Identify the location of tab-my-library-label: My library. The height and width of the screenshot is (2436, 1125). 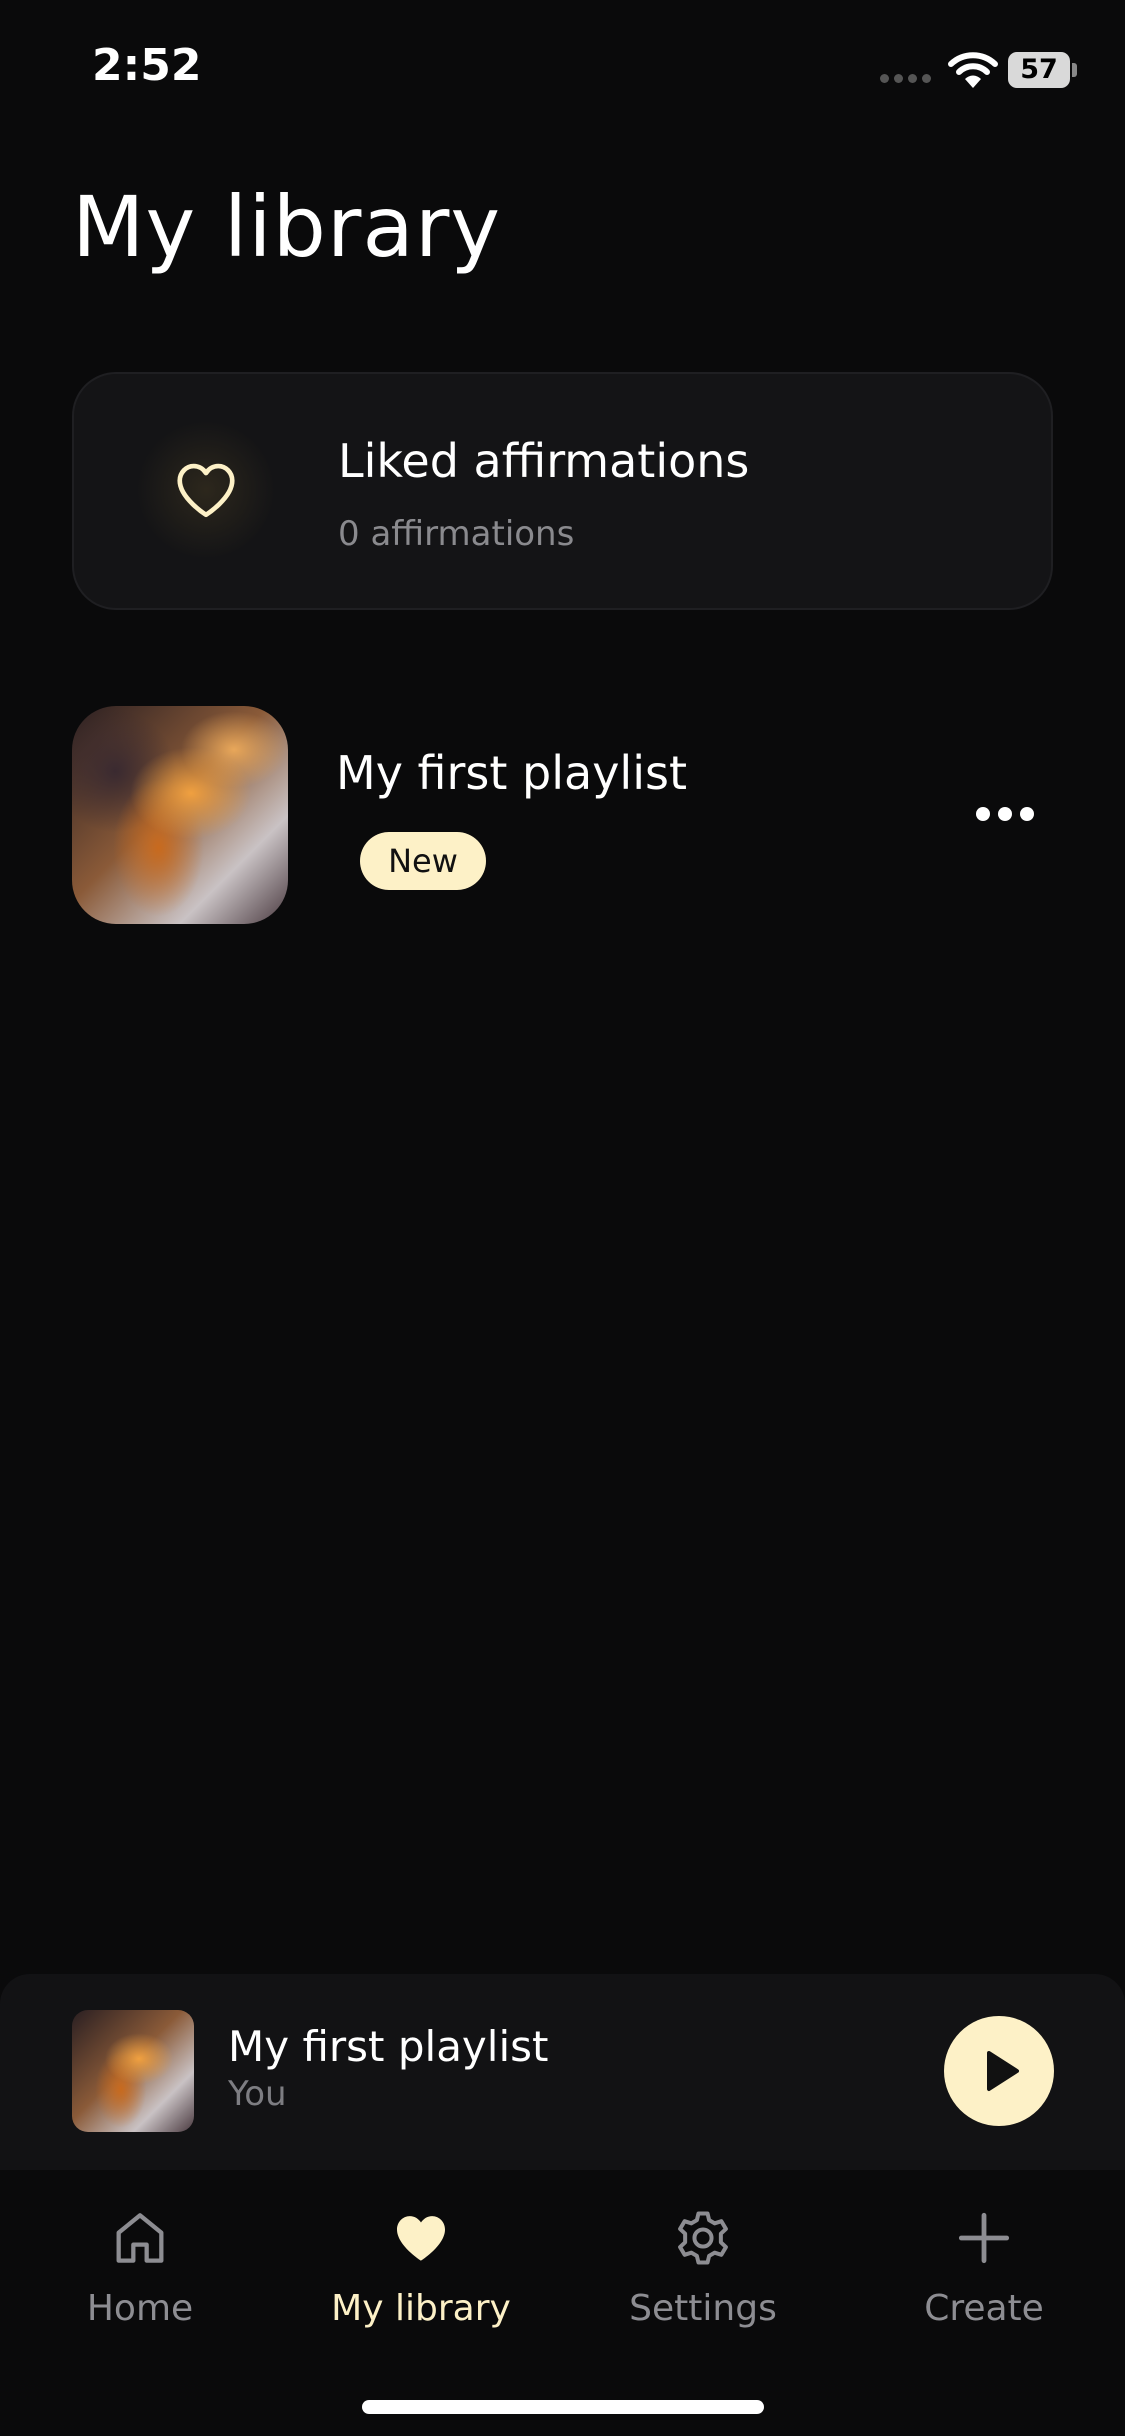
(421, 2308).